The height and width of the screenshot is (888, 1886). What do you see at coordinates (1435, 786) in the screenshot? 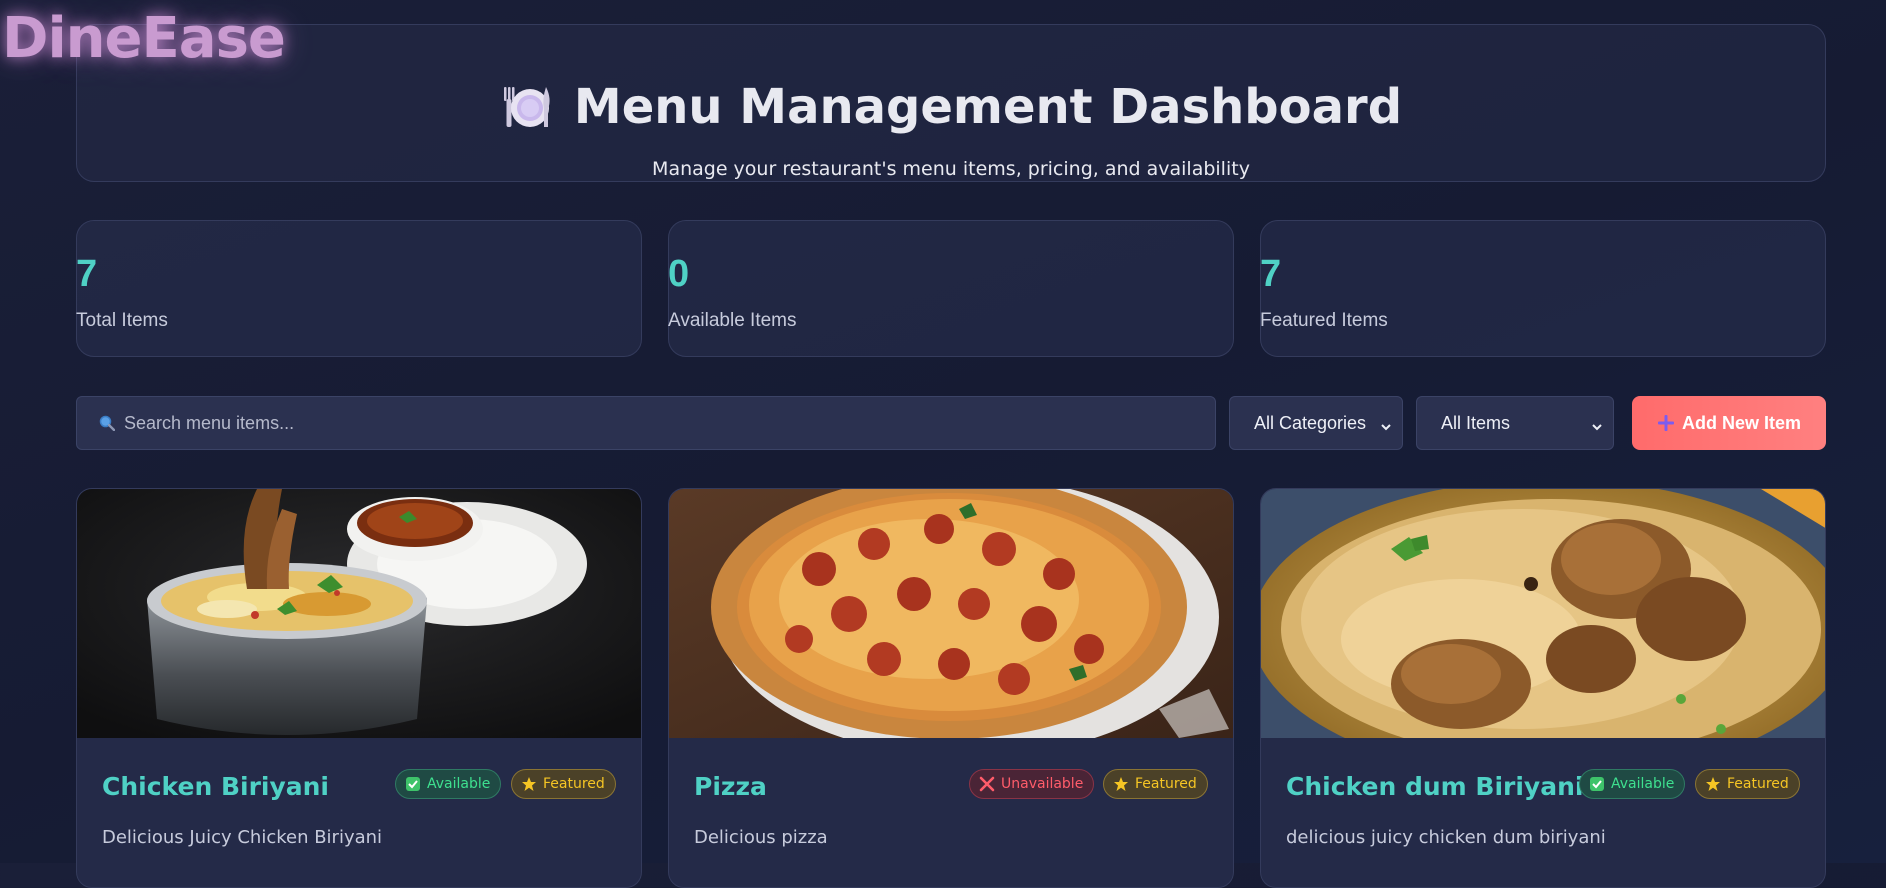
I see `menu-item-name: Chicken dum Biriyani` at bounding box center [1435, 786].